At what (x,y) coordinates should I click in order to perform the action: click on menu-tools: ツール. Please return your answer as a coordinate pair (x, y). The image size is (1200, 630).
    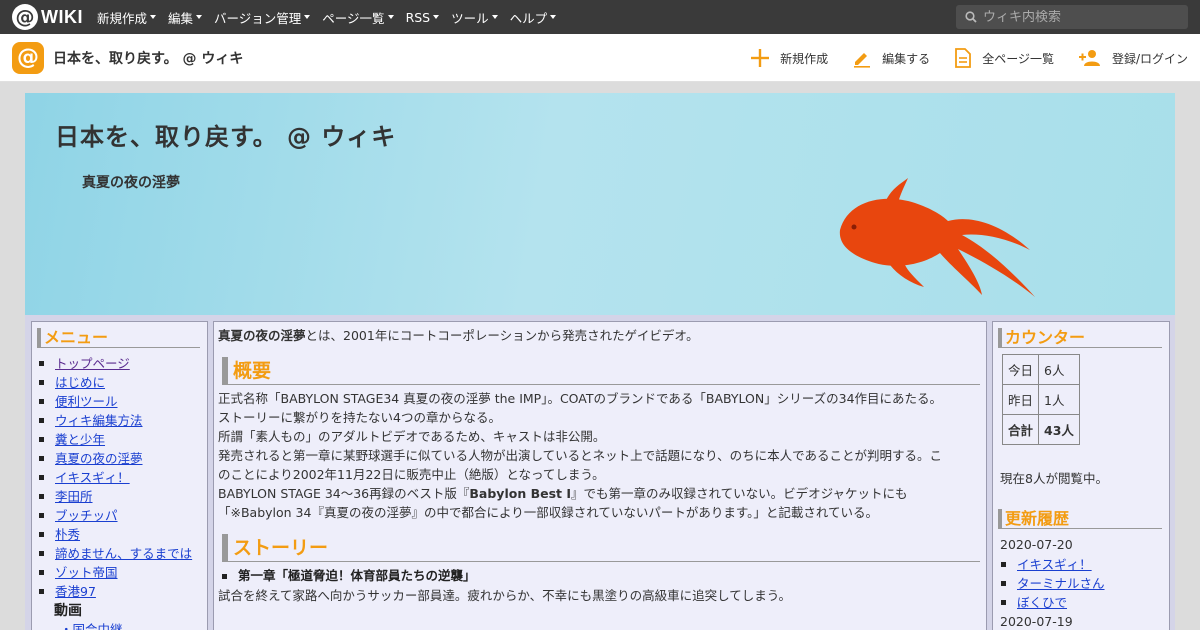
    Looking at the image, I should click on (474, 17).